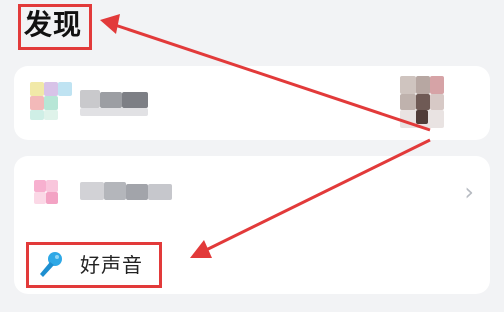  What do you see at coordinates (111, 265) in the screenshot?
I see `feature-label: 好声音` at bounding box center [111, 265].